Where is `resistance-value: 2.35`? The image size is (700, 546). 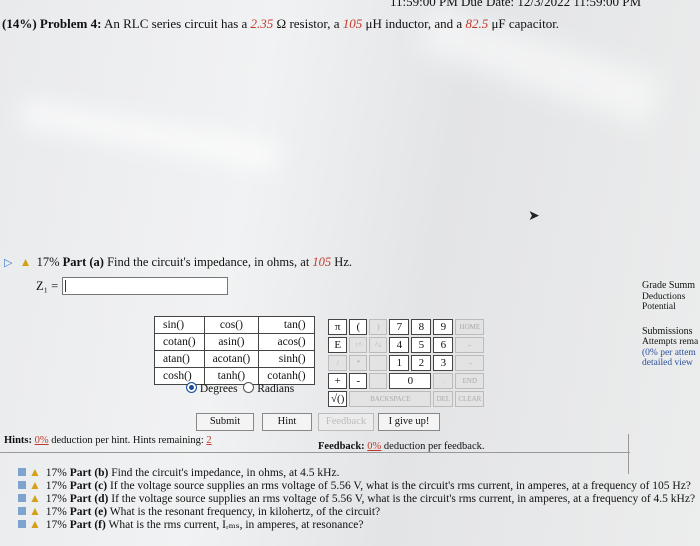 resistance-value: 2.35 is located at coordinates (262, 23).